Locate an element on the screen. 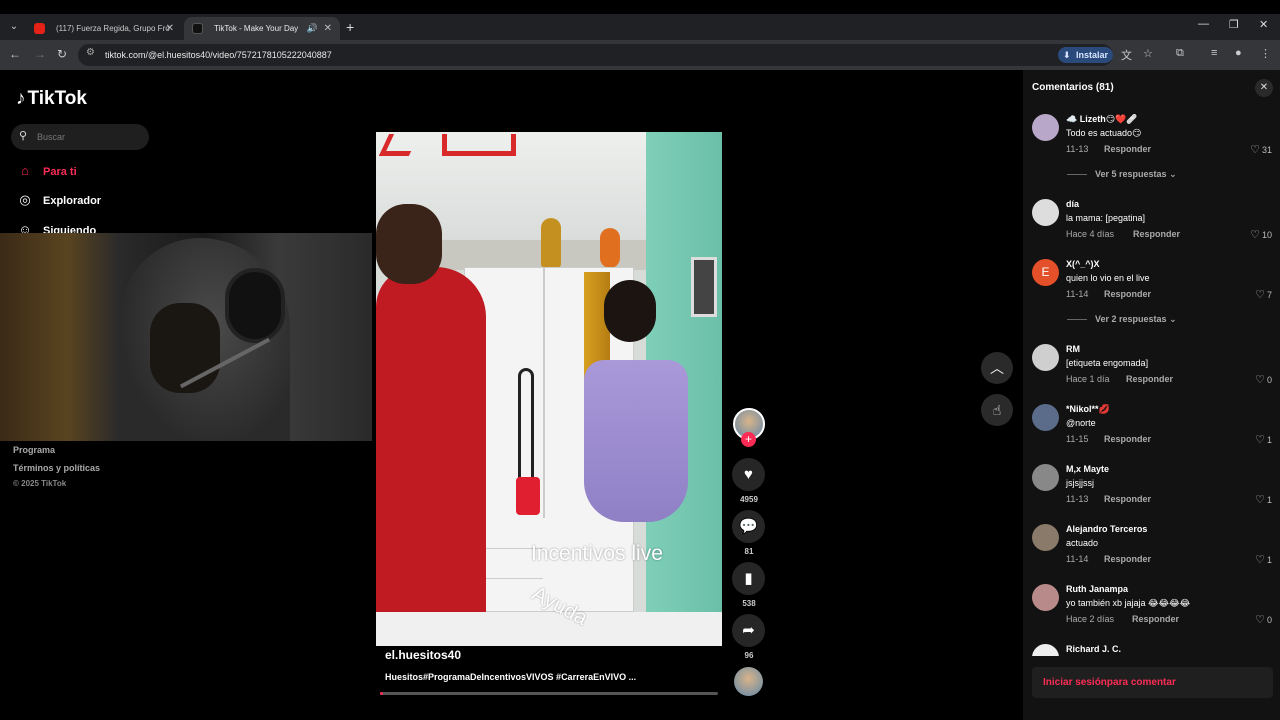 This screenshot has height=720, width=1280. back-icon: ← is located at coordinates (15, 54).